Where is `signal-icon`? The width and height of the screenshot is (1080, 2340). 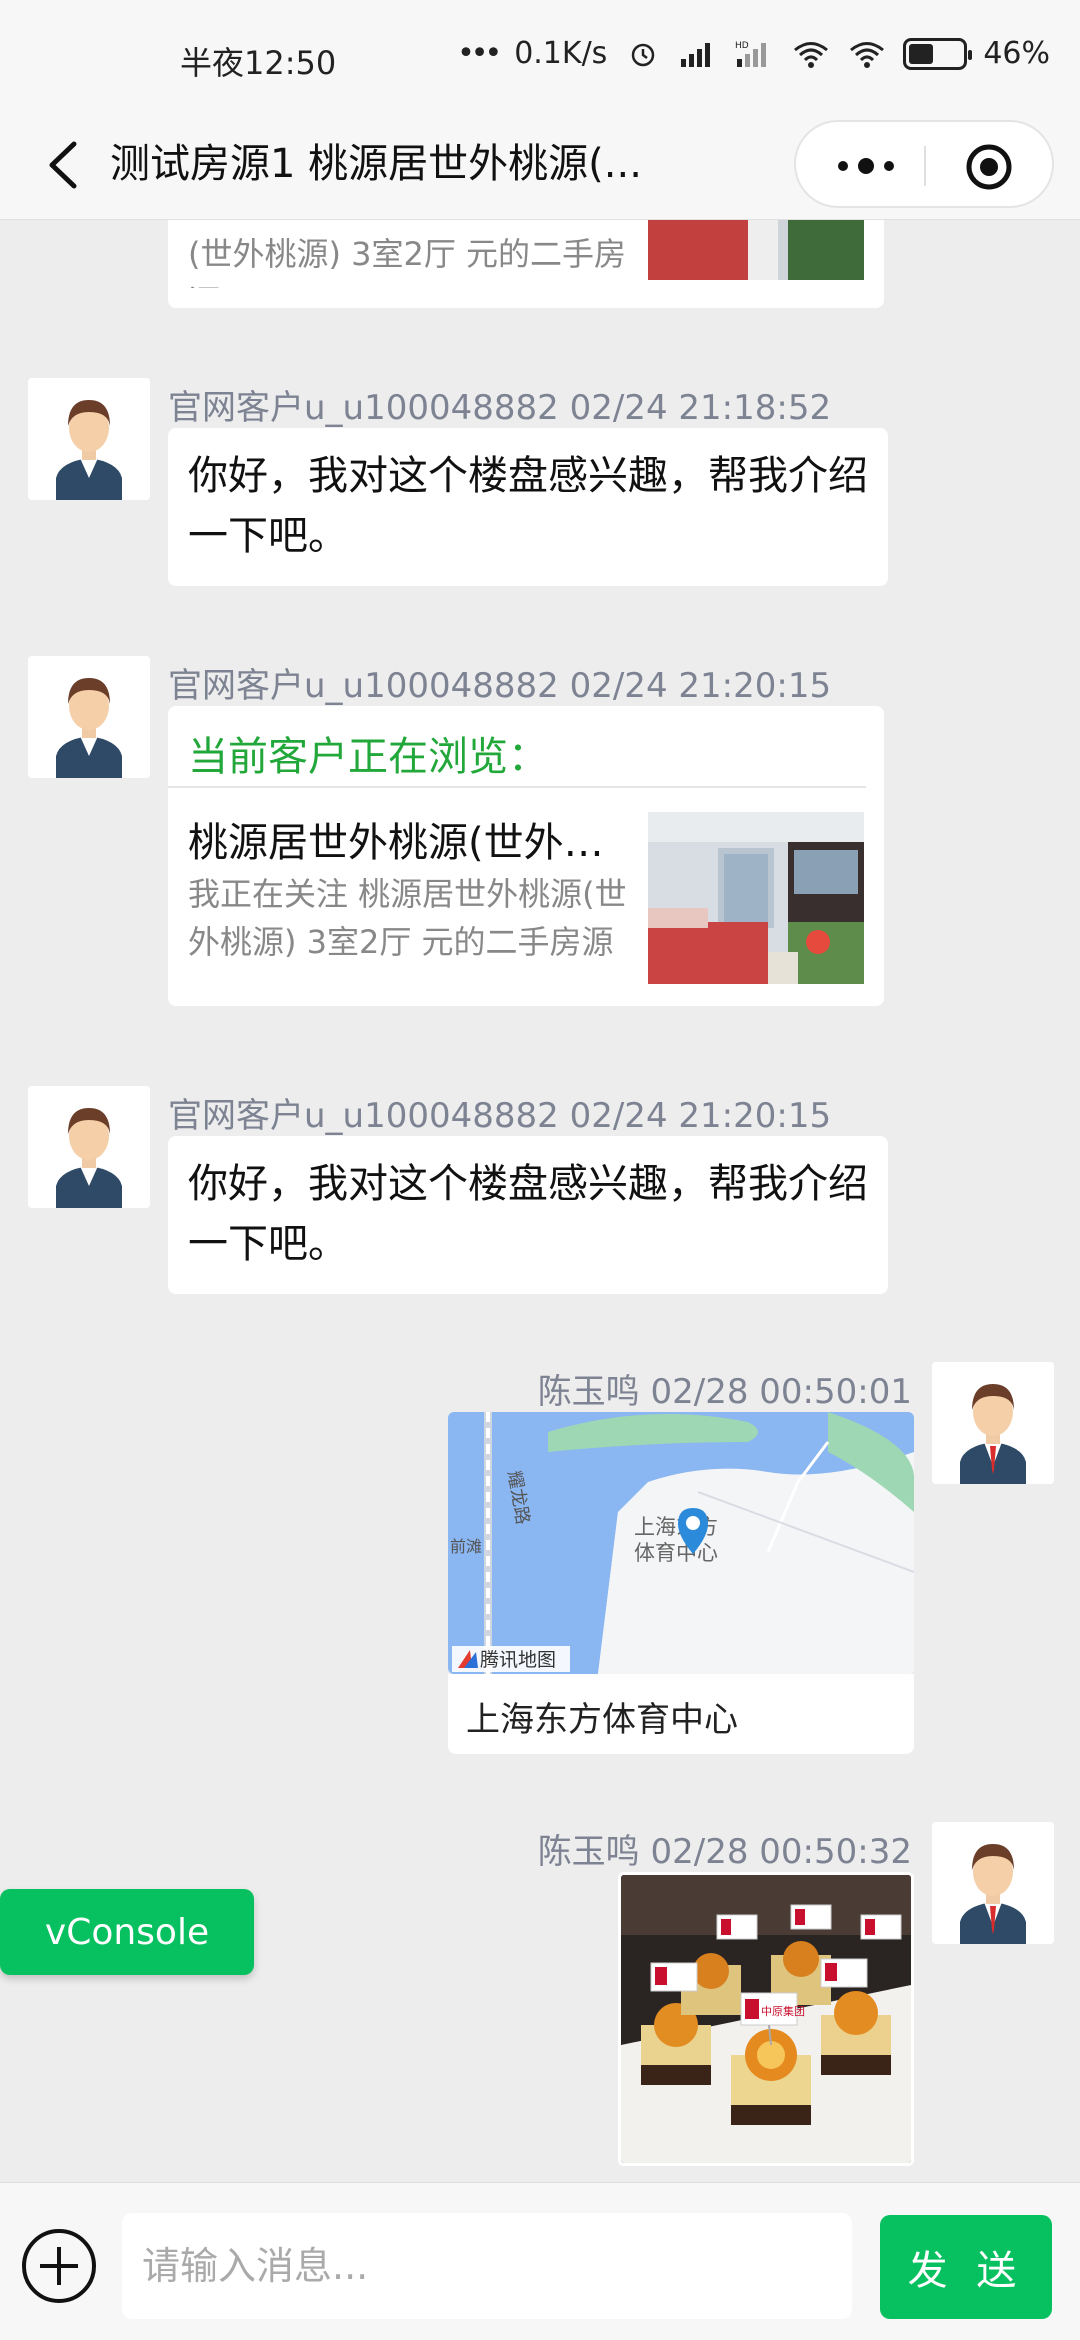
signal-icon is located at coordinates (696, 54).